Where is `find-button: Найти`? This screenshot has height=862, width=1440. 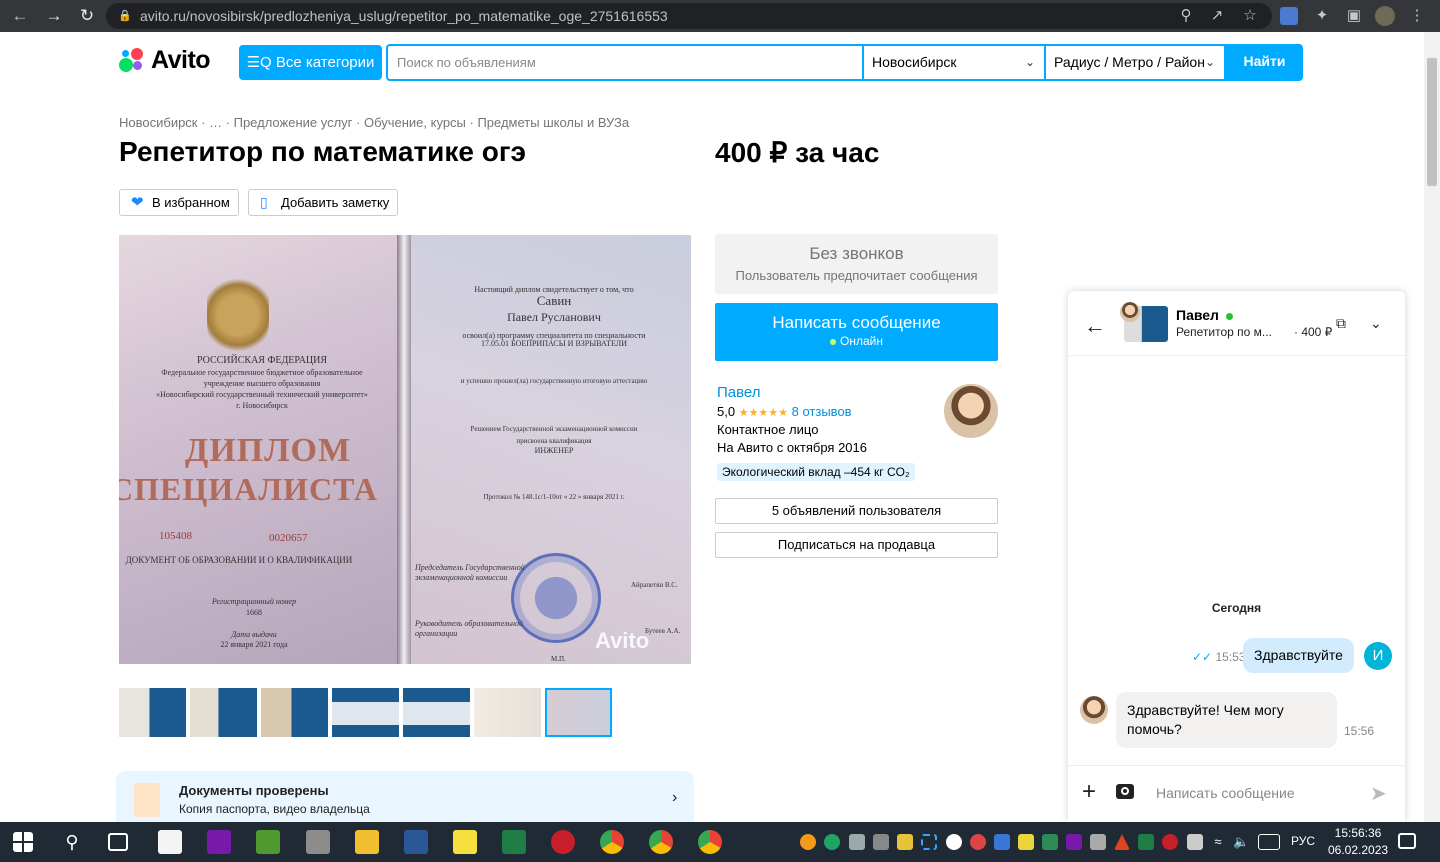 find-button: Найти is located at coordinates (1264, 62).